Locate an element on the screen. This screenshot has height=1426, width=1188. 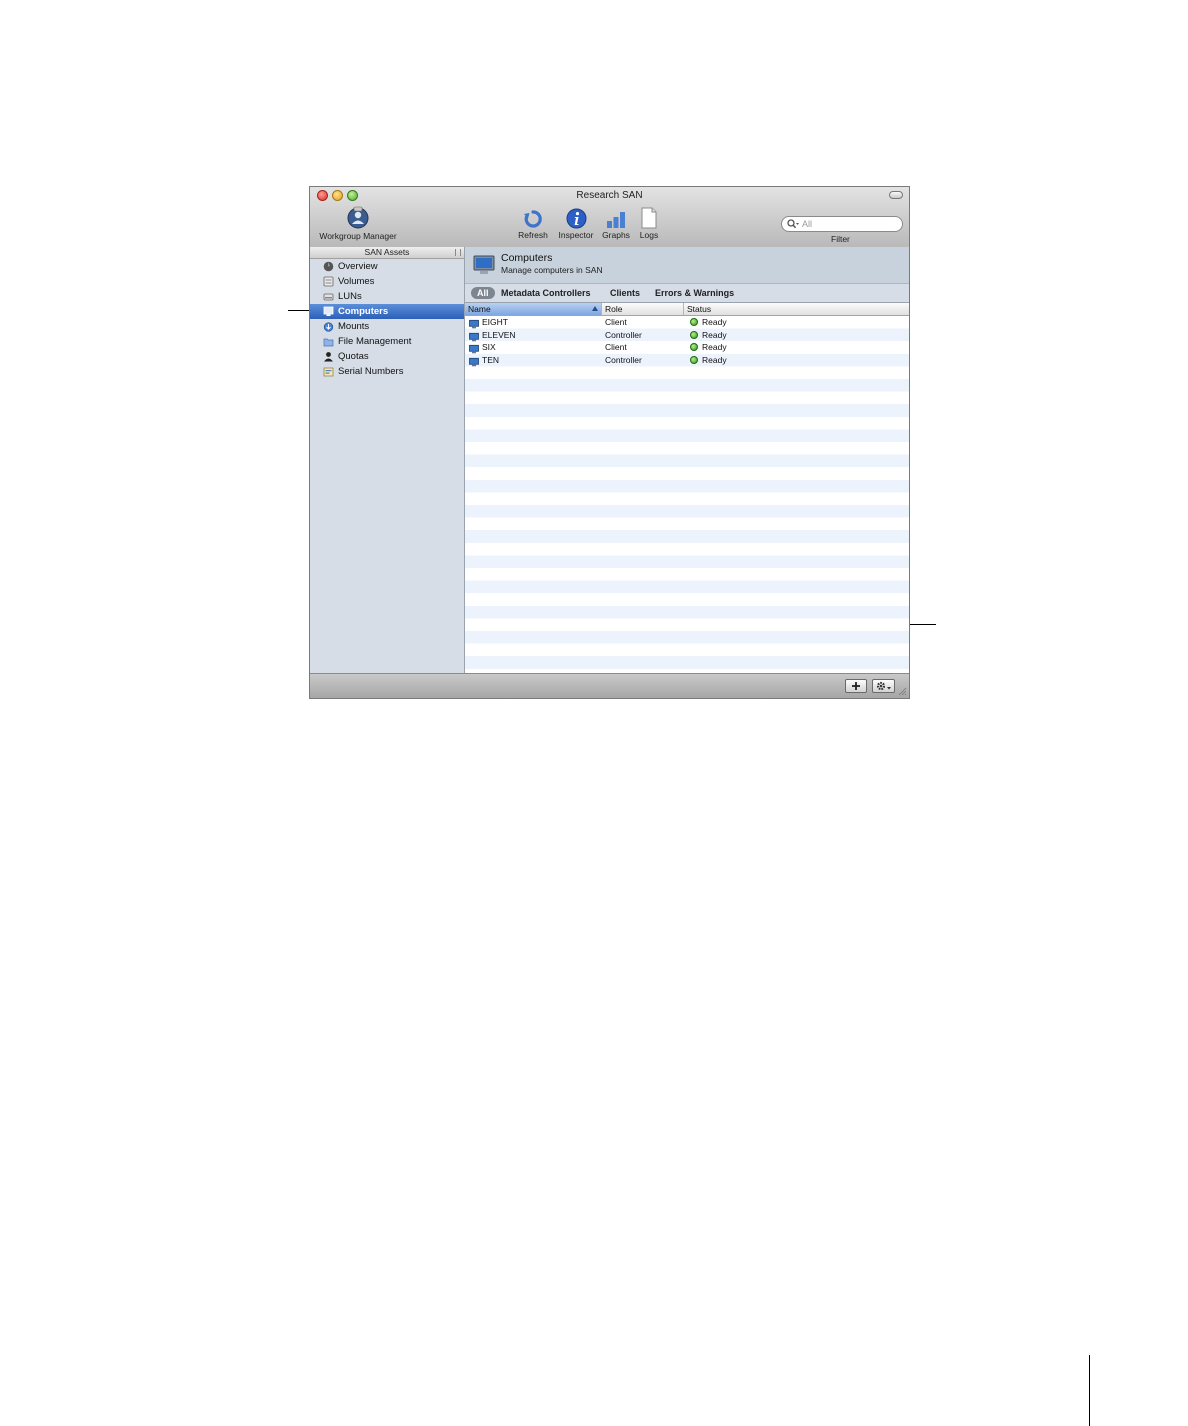
cell-name: SIX is located at coordinates (489, 347).